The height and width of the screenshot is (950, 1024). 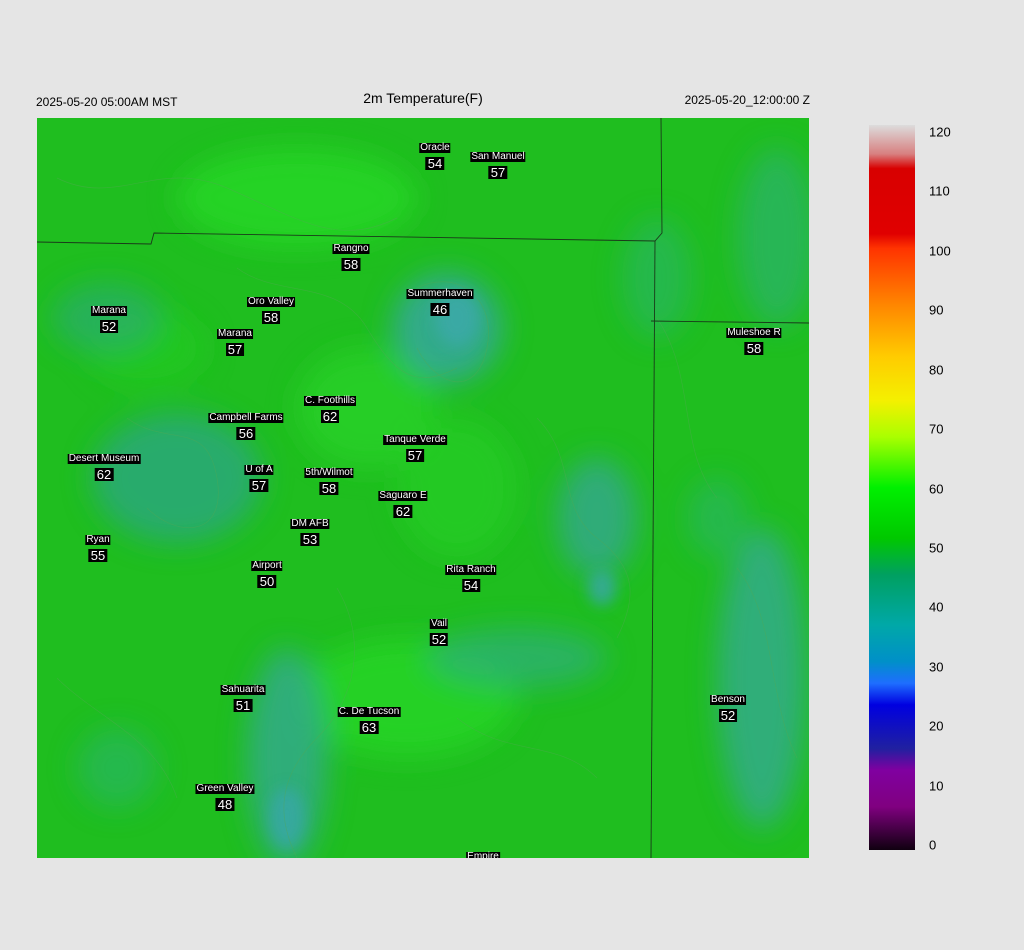 What do you see at coordinates (936, 726) in the screenshot?
I see `colorbar-tick-label: 20` at bounding box center [936, 726].